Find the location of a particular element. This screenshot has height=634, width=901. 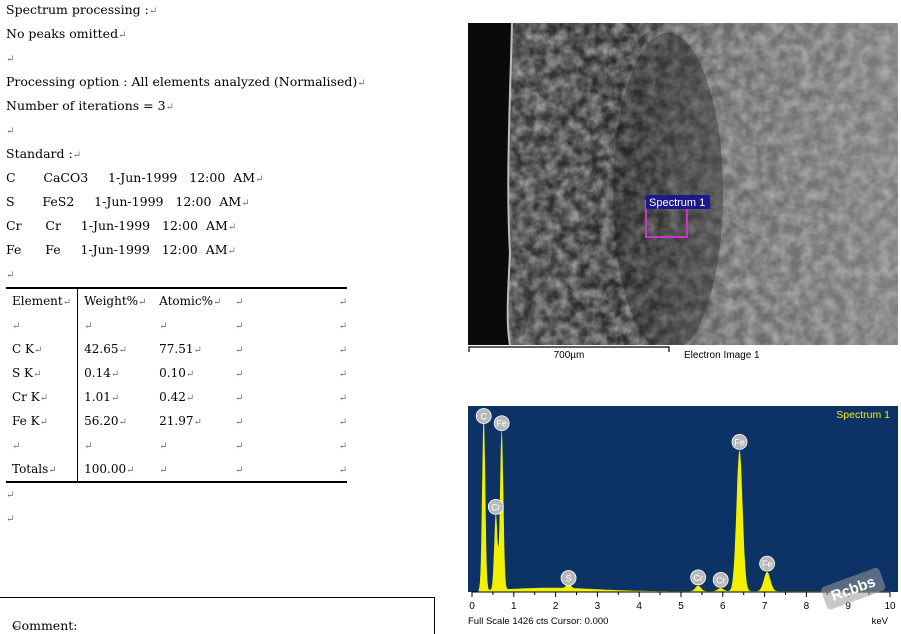

peak-label: Cr is located at coordinates (698, 577).